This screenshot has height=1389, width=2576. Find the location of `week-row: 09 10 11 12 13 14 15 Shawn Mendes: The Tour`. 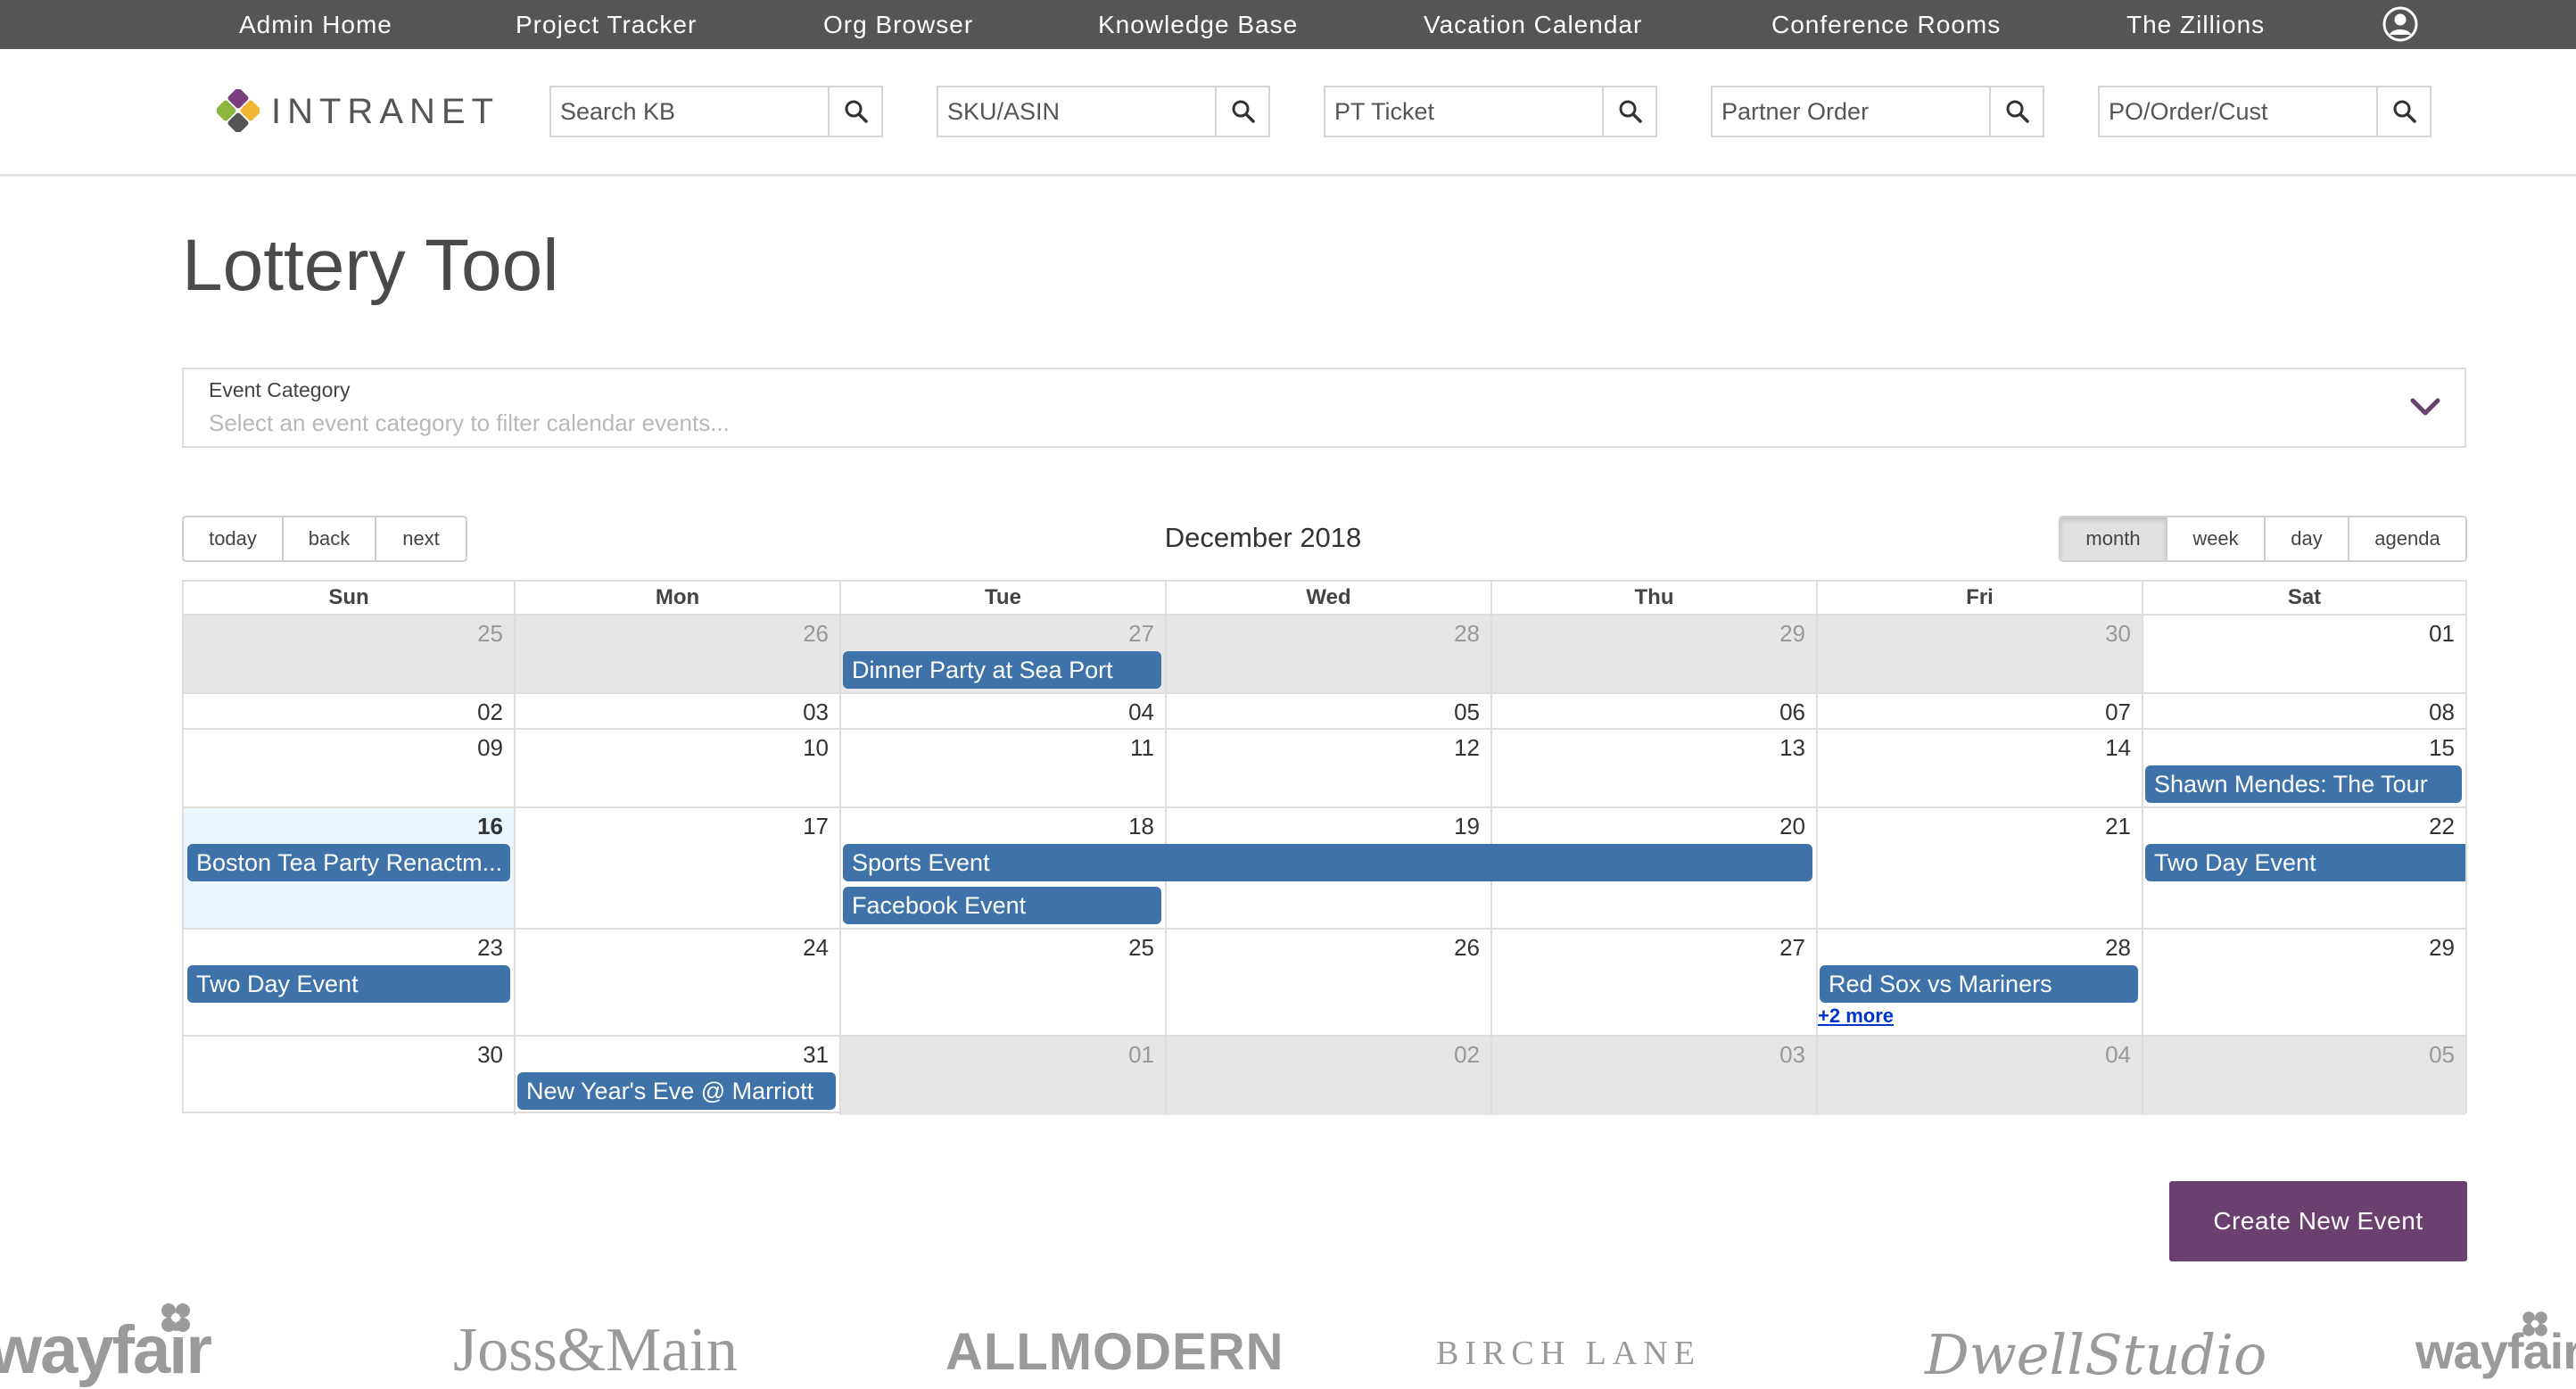

week-row: 09 10 11 12 13 14 15 Shawn Mendes: The Tour is located at coordinates (1325, 767).